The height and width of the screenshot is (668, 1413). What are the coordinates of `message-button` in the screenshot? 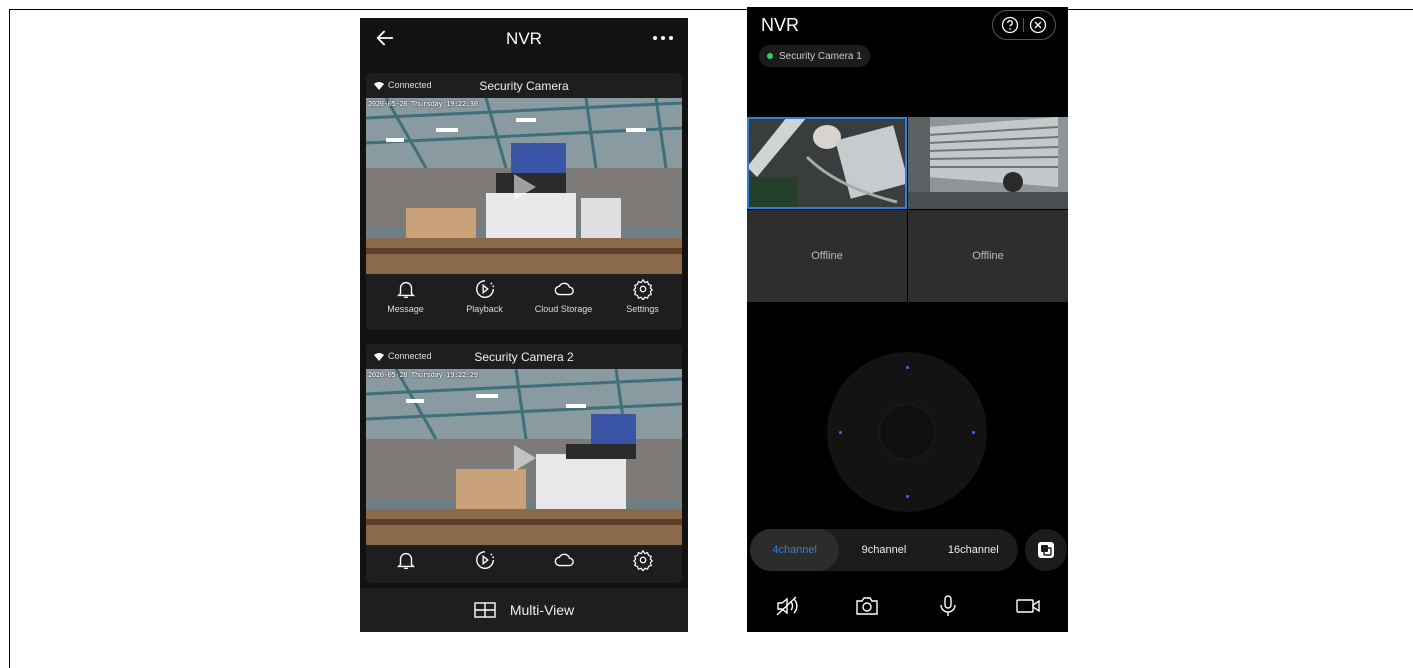 It's located at (405, 560).